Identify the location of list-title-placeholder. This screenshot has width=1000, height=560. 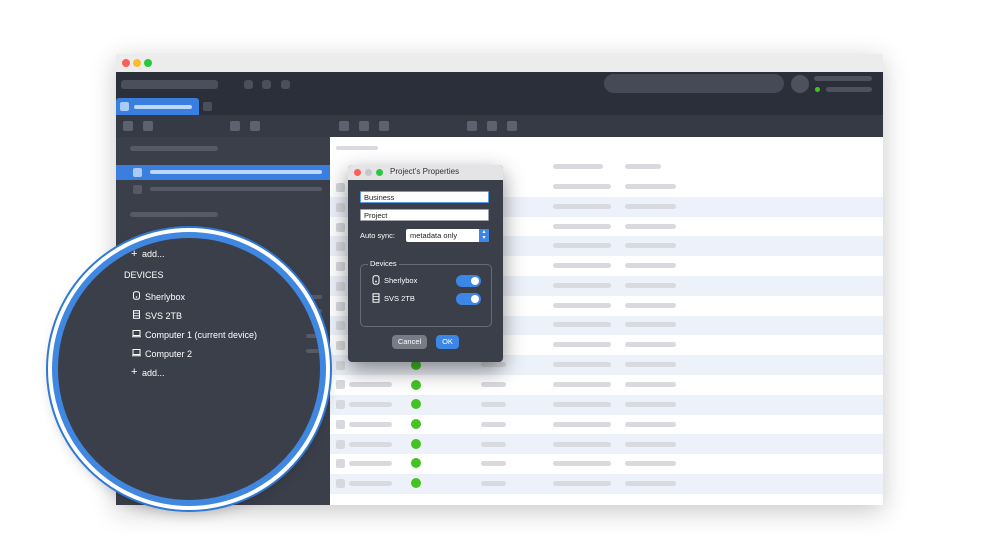
(357, 148).